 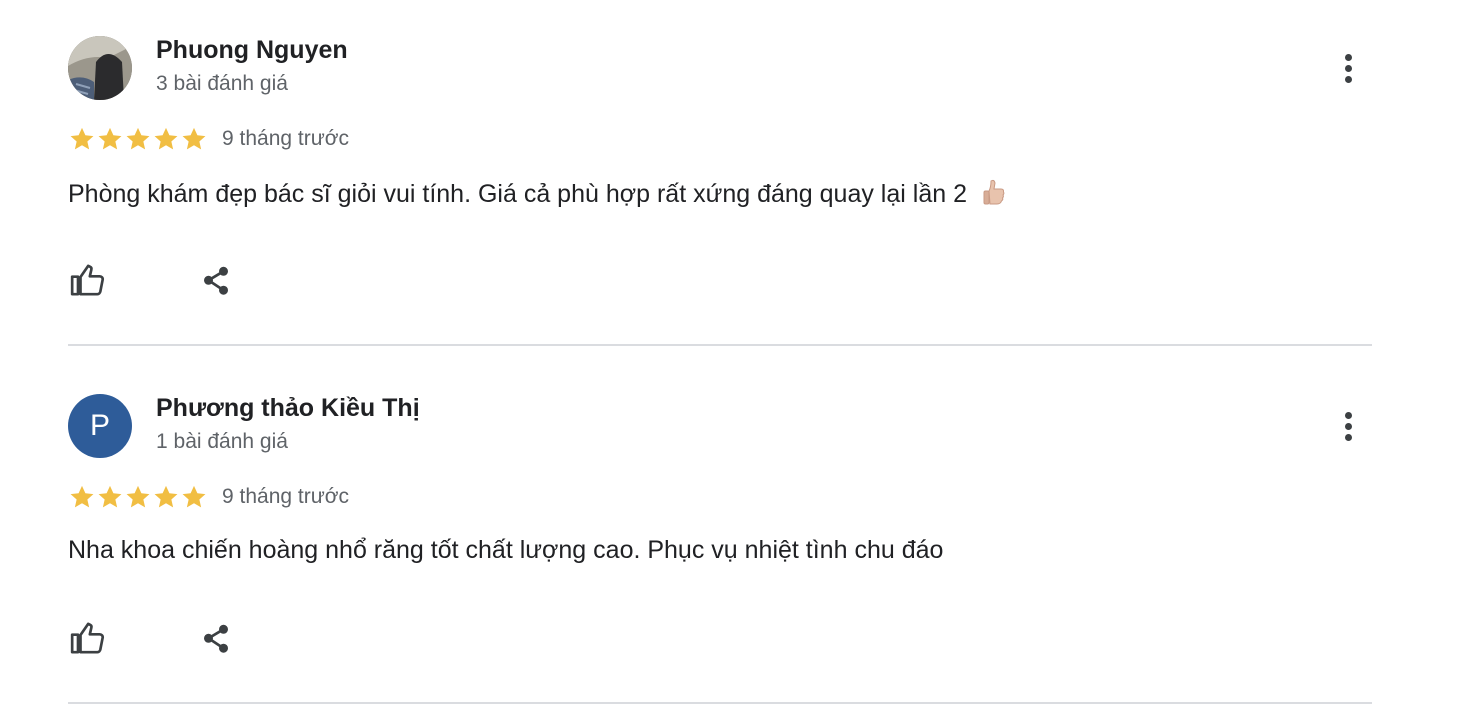 I want to click on profile-photo-icon, so click(x=100, y=68).